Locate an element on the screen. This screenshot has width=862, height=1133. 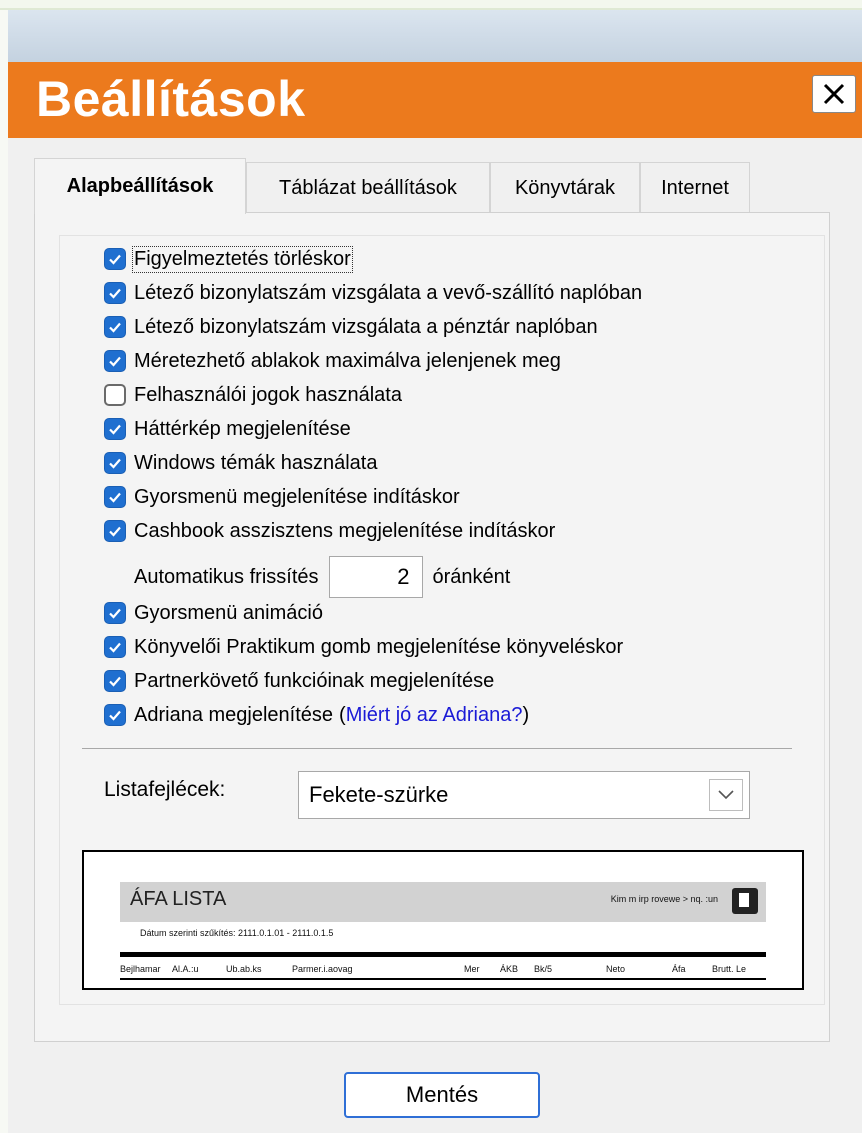
preview-rule is located at coordinates (443, 954).